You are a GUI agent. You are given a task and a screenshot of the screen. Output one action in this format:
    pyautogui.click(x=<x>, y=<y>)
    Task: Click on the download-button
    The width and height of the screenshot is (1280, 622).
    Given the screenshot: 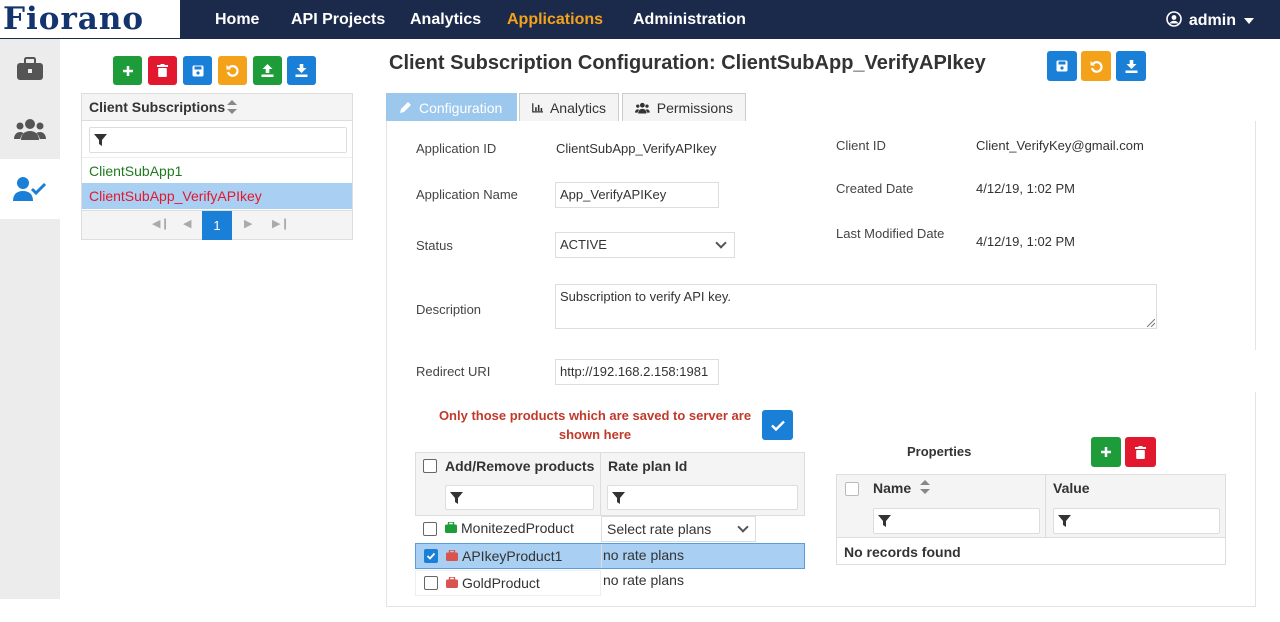 What is the action you would take?
    pyautogui.click(x=301, y=70)
    